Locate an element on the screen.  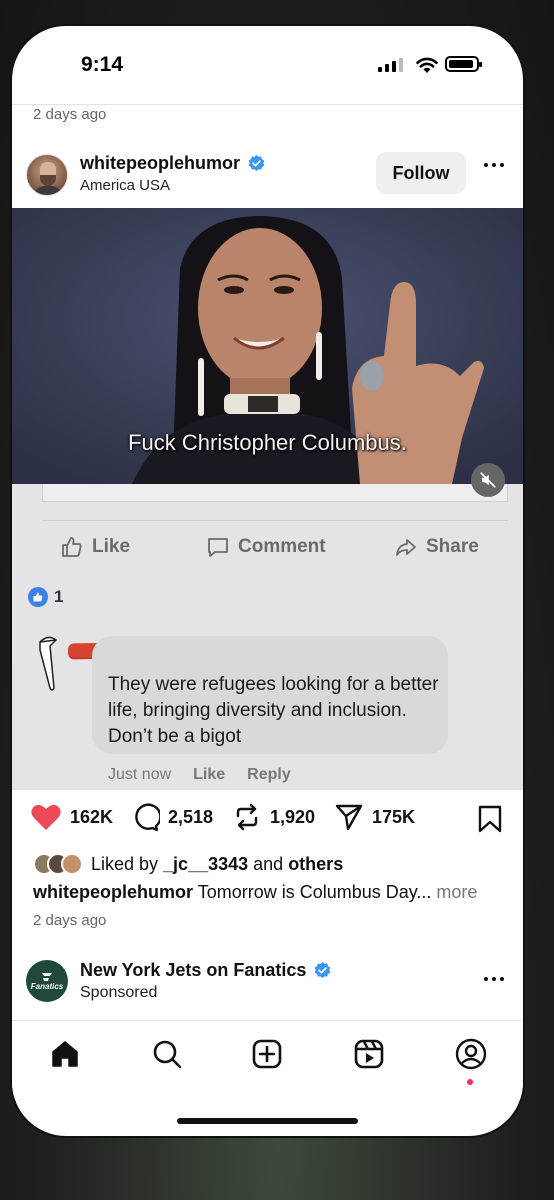
shares-count: 175K is located at coordinates (394, 816).